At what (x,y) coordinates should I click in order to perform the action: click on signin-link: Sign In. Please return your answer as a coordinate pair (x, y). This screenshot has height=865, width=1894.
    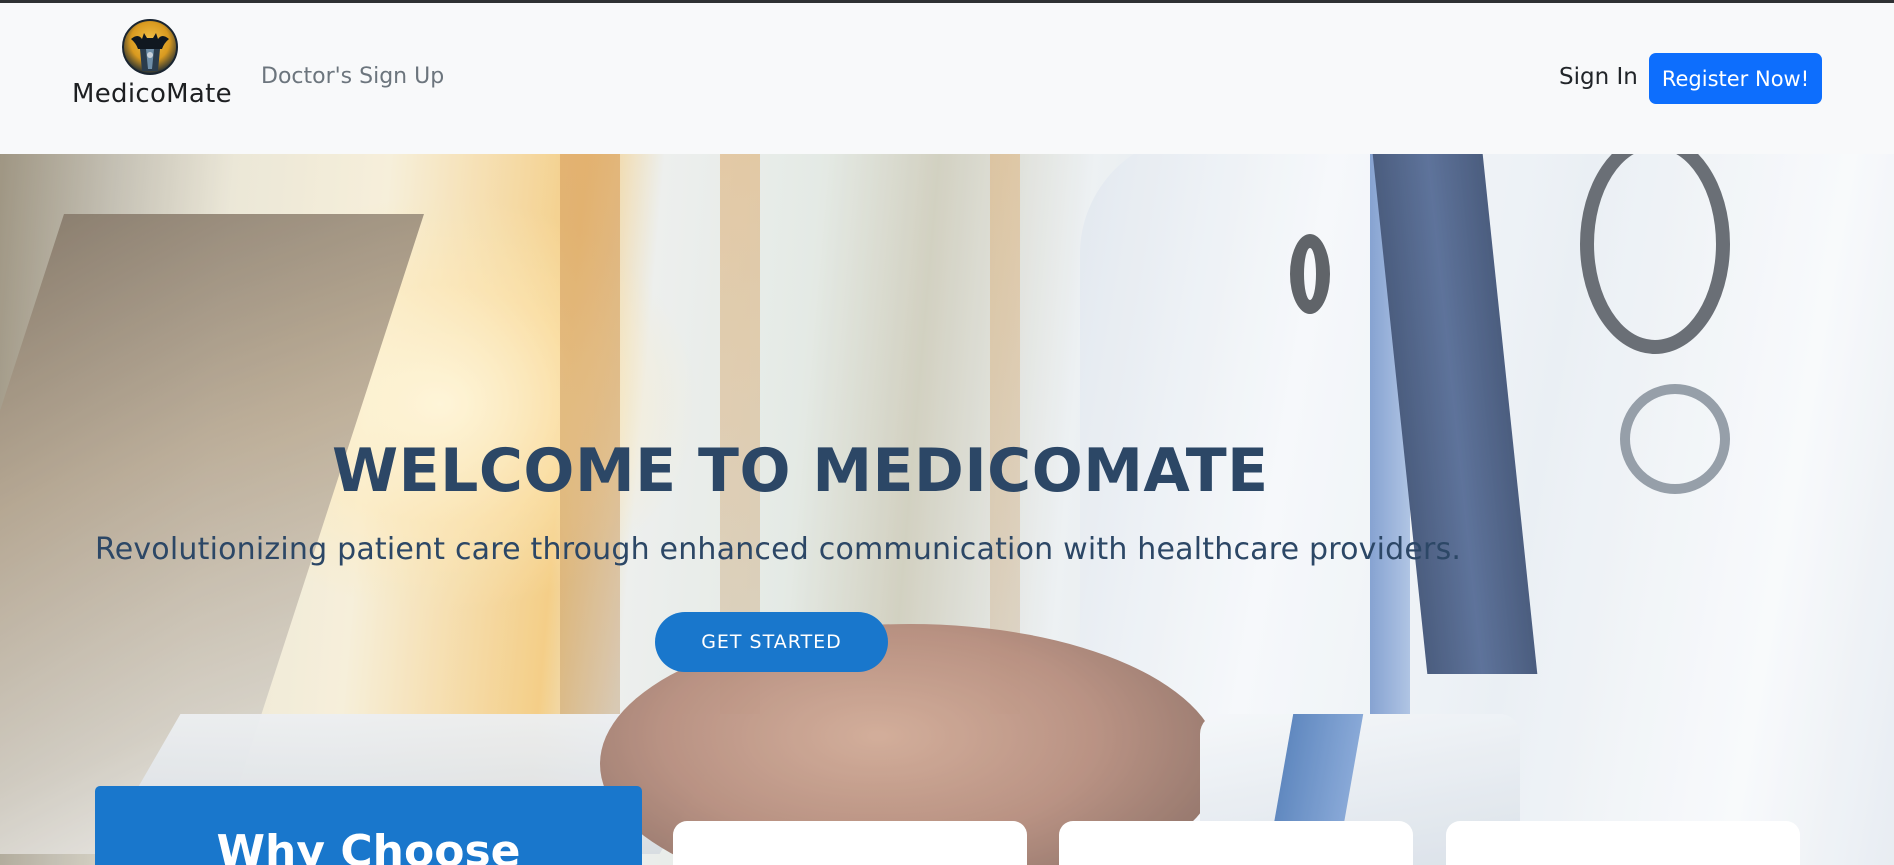
    Looking at the image, I should click on (1598, 77).